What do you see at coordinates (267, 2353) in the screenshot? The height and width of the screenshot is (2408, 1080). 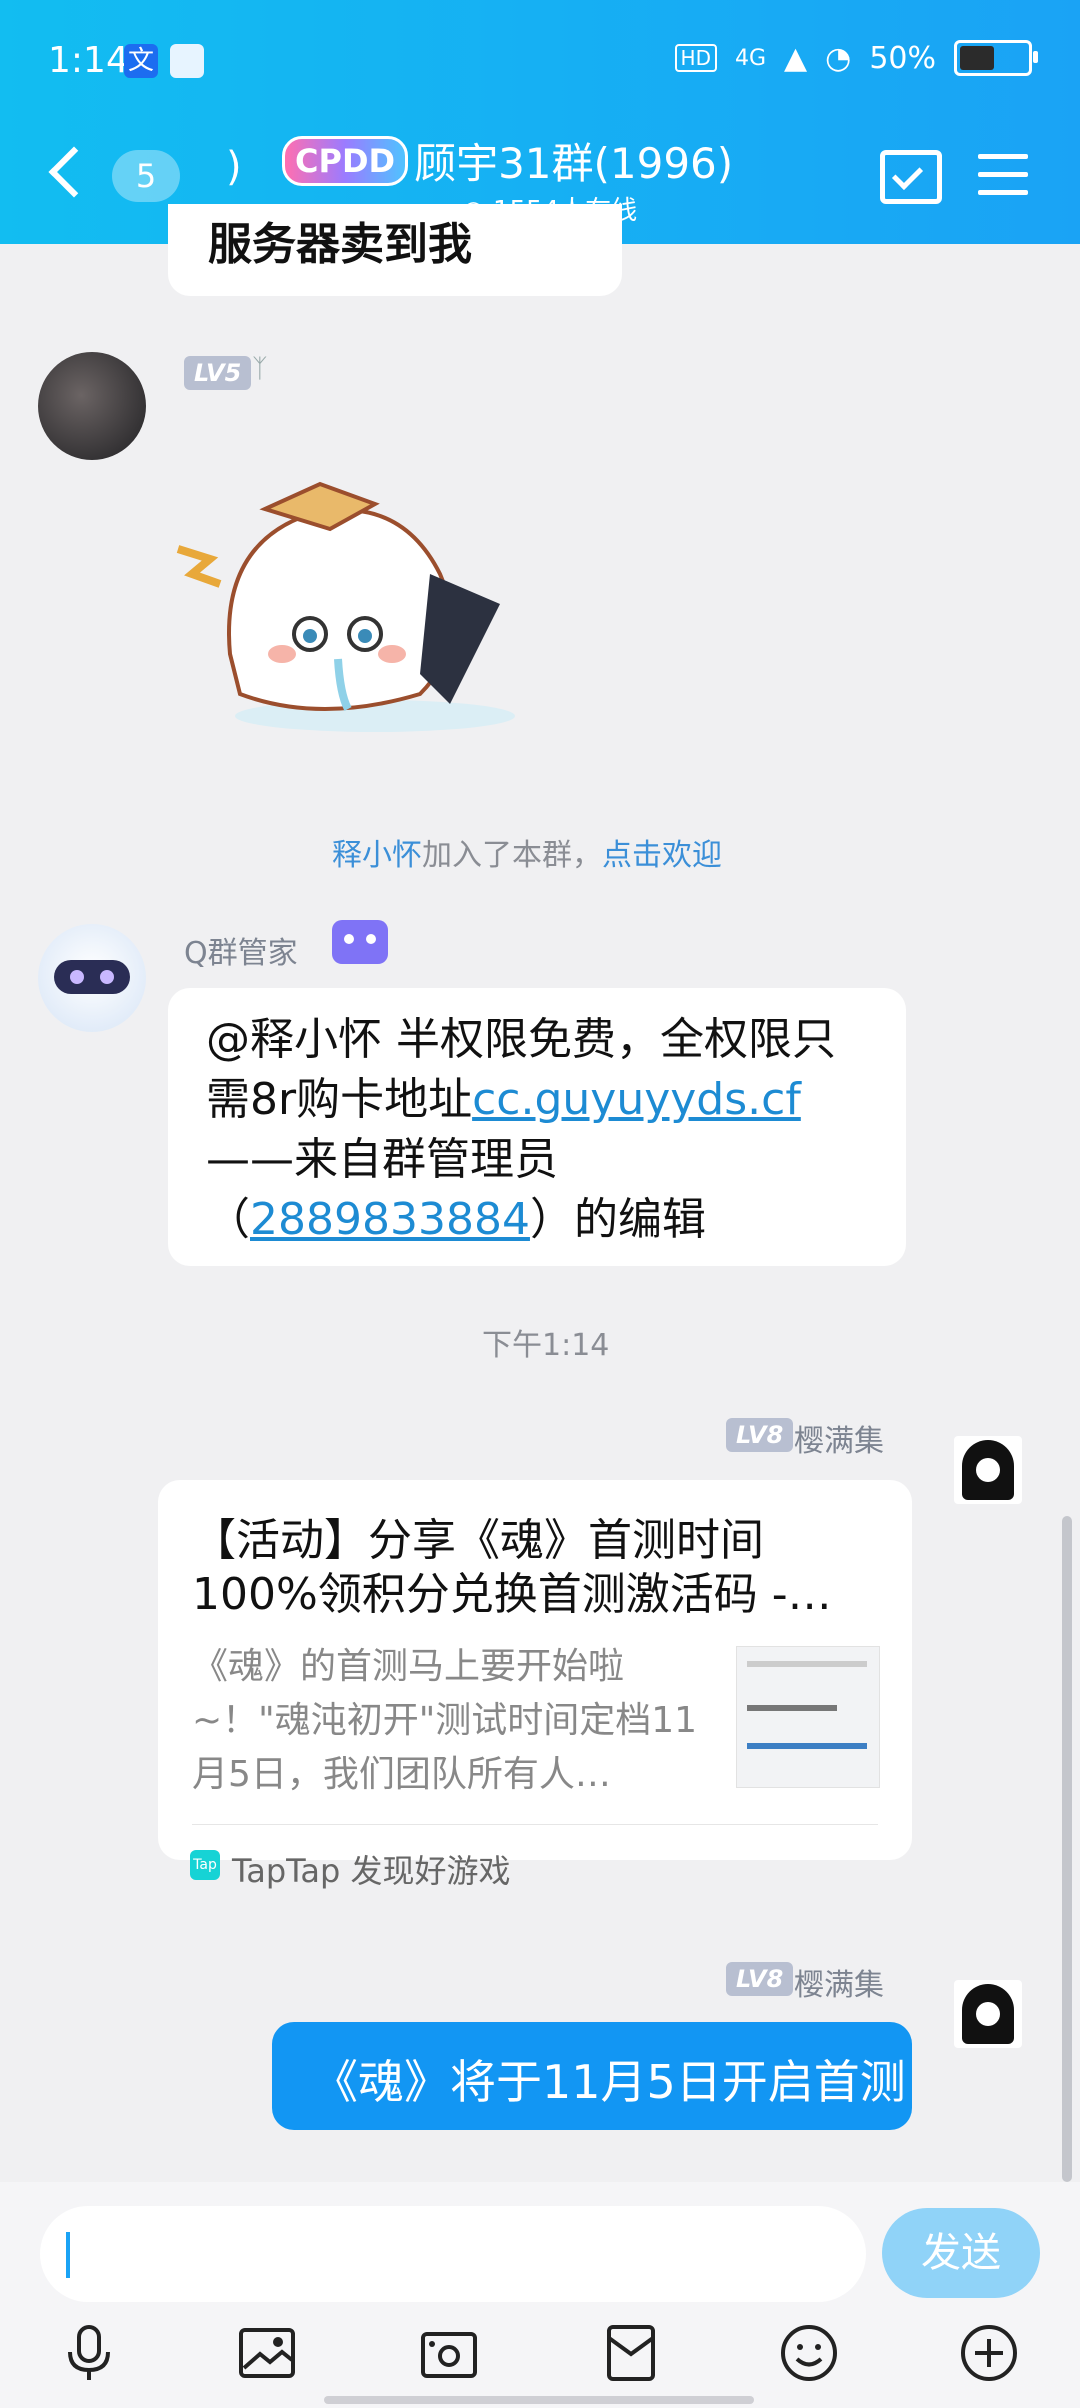 I see `image-icon` at bounding box center [267, 2353].